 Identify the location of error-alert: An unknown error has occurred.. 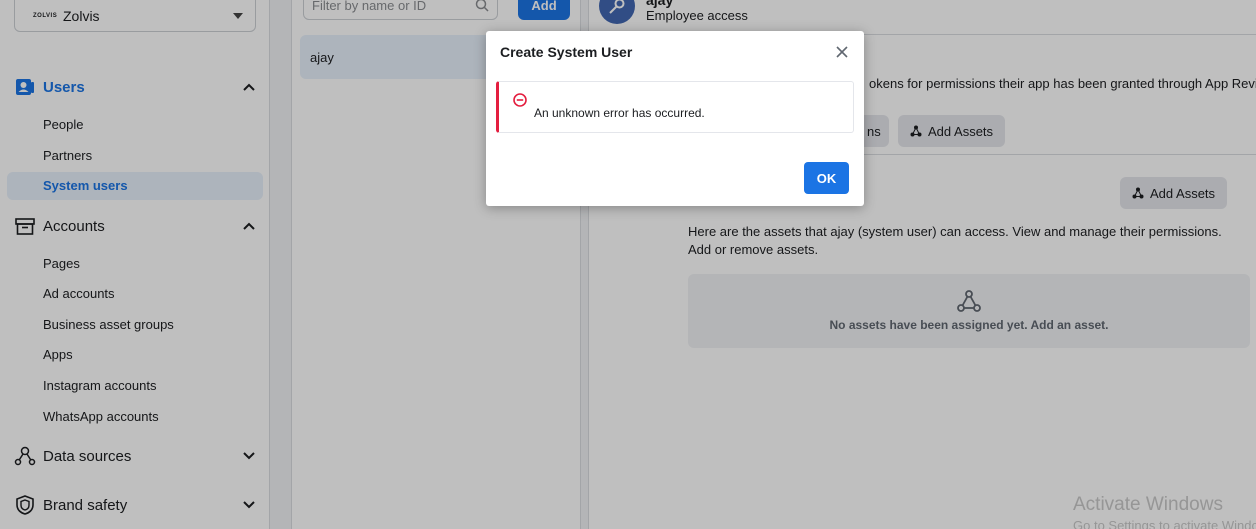
(675, 107).